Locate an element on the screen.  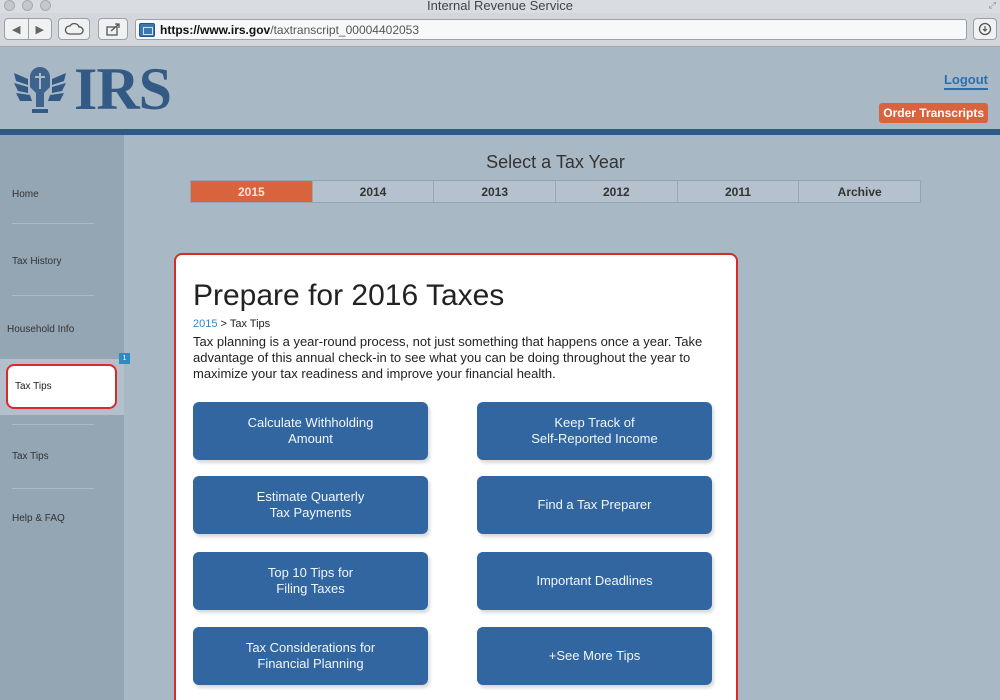
tab-2011: 2011 is located at coordinates (739, 191).